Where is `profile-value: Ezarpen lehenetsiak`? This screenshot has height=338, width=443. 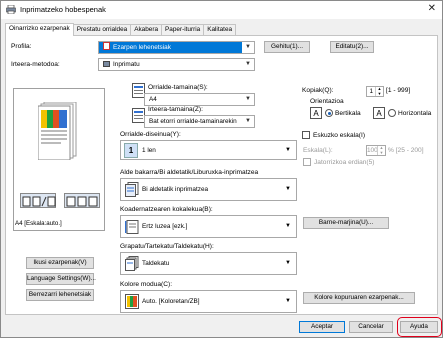 profile-value: Ezarpen lehenetsiak is located at coordinates (142, 47).